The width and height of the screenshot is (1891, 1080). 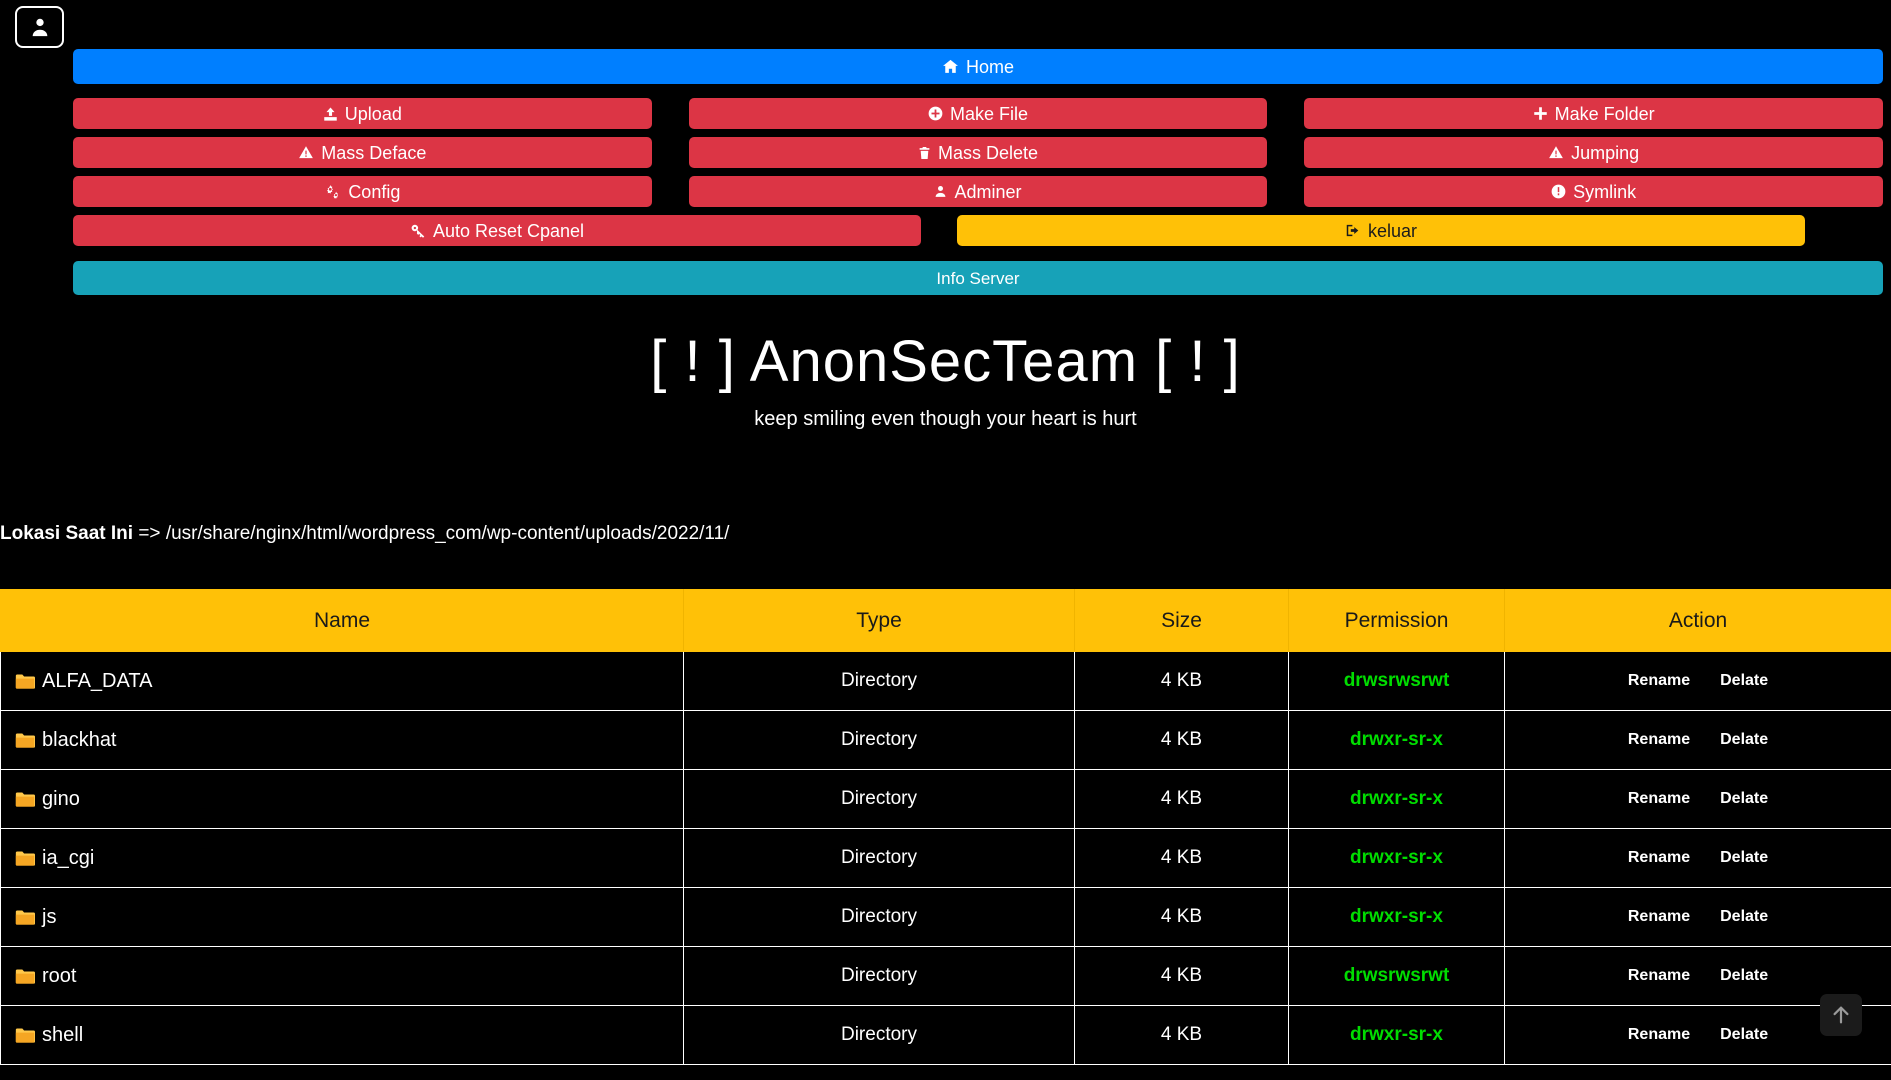 What do you see at coordinates (79, 740) in the screenshot?
I see `file-name-link: blackhat` at bounding box center [79, 740].